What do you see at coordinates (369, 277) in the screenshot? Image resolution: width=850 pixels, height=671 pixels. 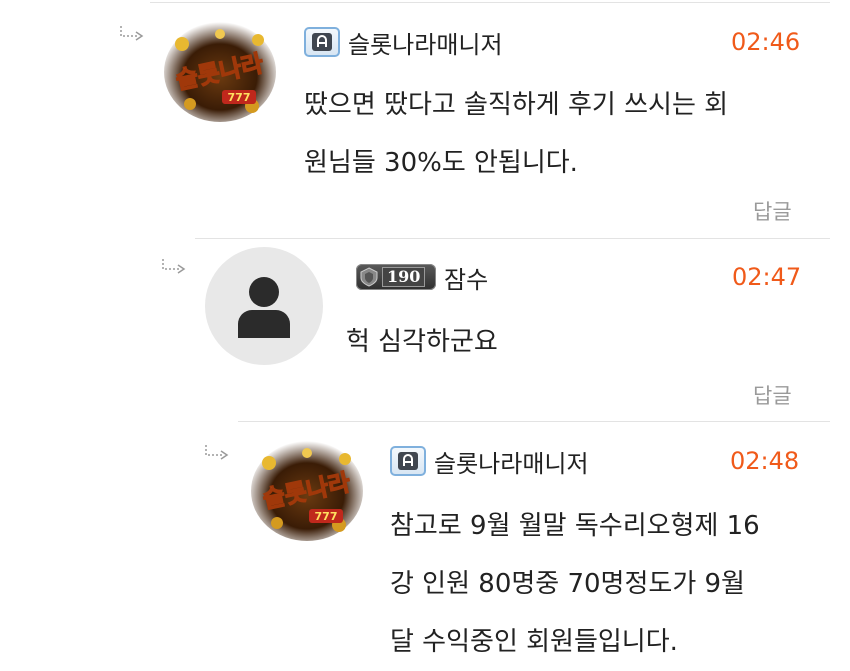 I see `shield-icon` at bounding box center [369, 277].